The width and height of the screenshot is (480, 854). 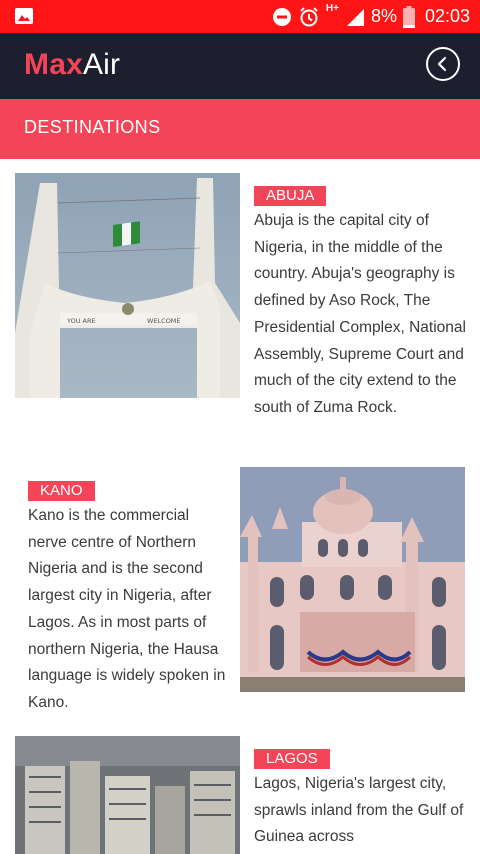 I want to click on destination-tag-abuja: ABUJA, so click(x=290, y=196).